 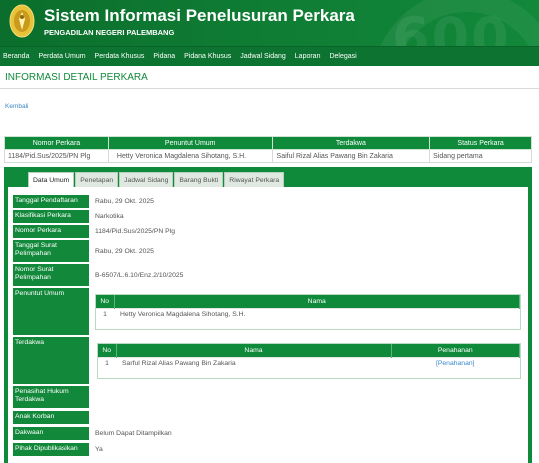 What do you see at coordinates (342, 56) in the screenshot?
I see `nav-delegasi: Delegasi` at bounding box center [342, 56].